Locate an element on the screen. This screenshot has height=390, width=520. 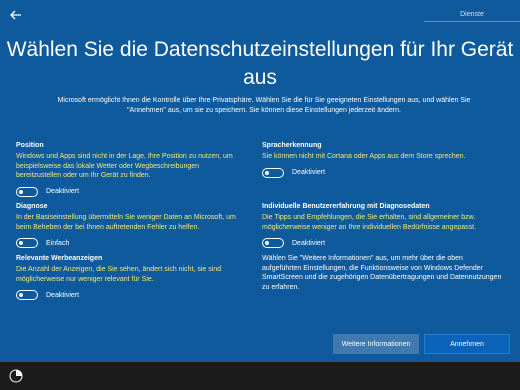
toggle-state-label: Einfach is located at coordinates (58, 243).